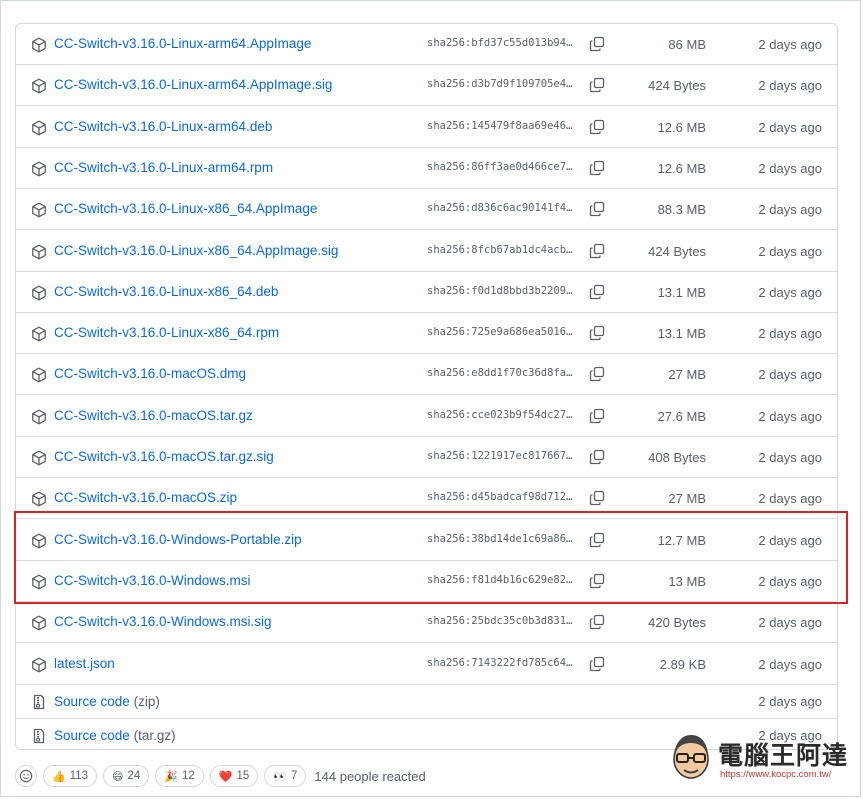 This screenshot has height=799, width=863. What do you see at coordinates (84, 663) in the screenshot?
I see `asset-download-link: latest.json` at bounding box center [84, 663].